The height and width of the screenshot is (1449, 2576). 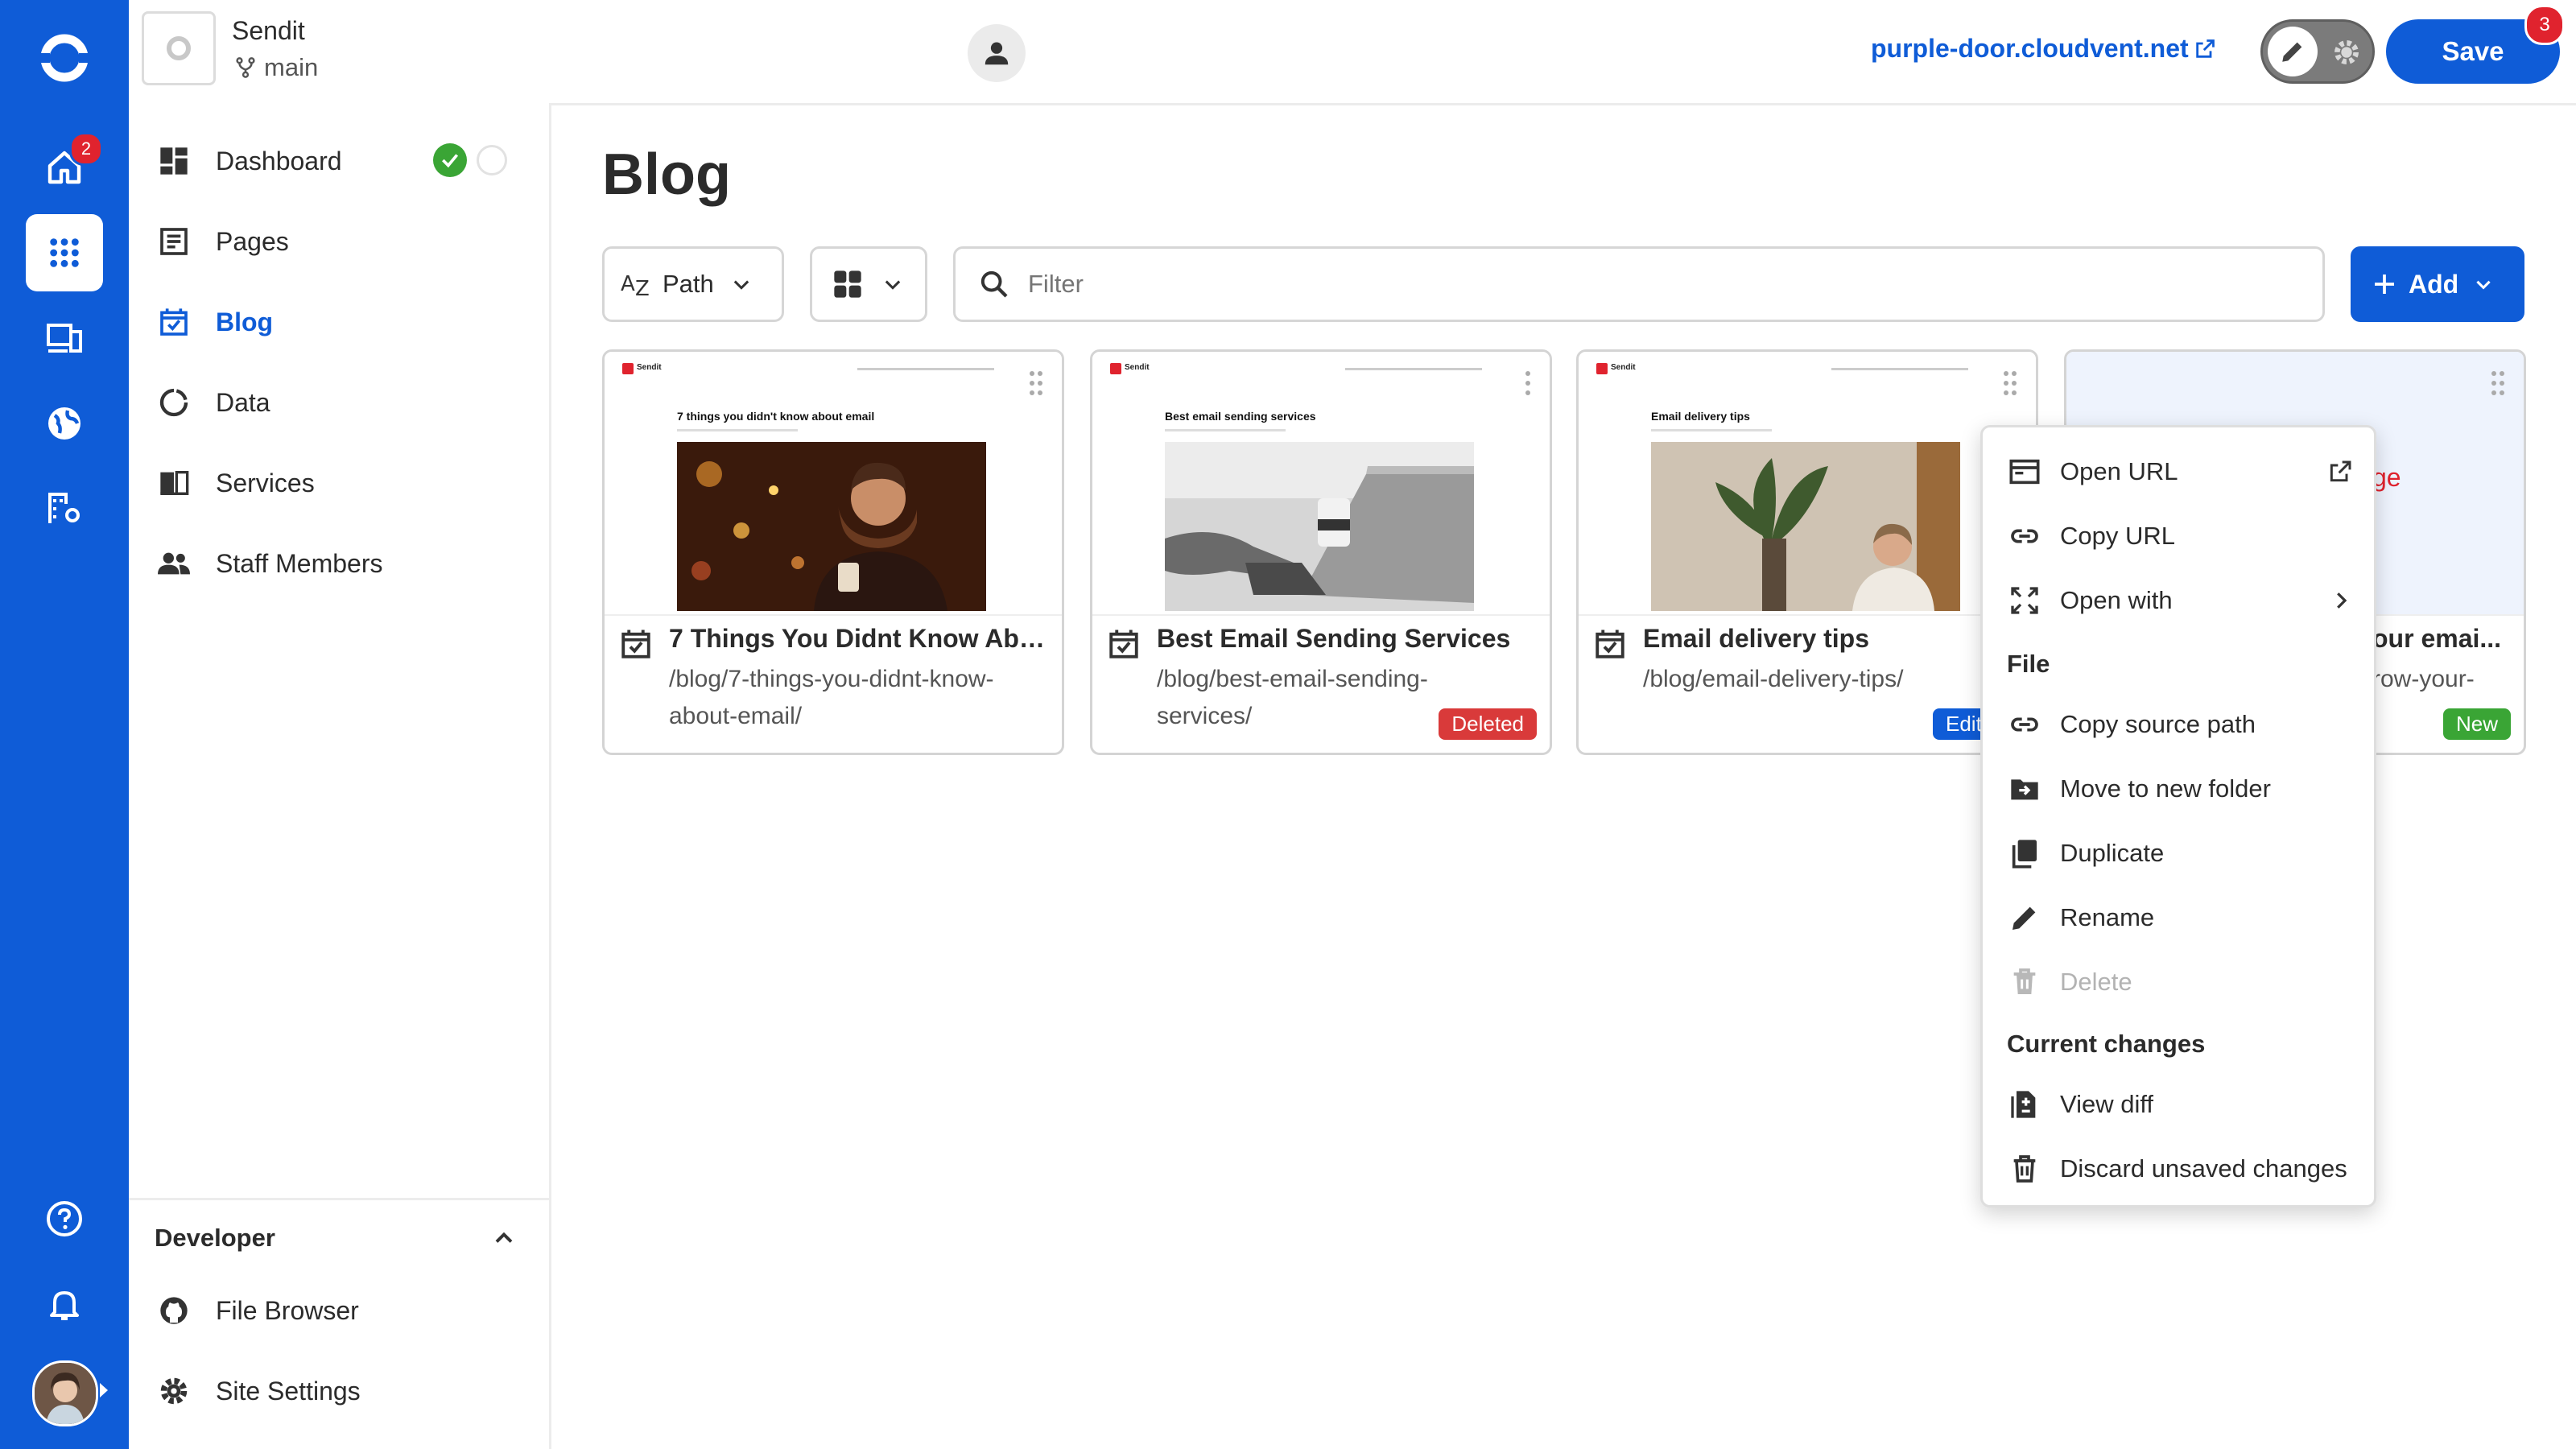 What do you see at coordinates (265, 483) in the screenshot?
I see `sidebar-item-label: Services` at bounding box center [265, 483].